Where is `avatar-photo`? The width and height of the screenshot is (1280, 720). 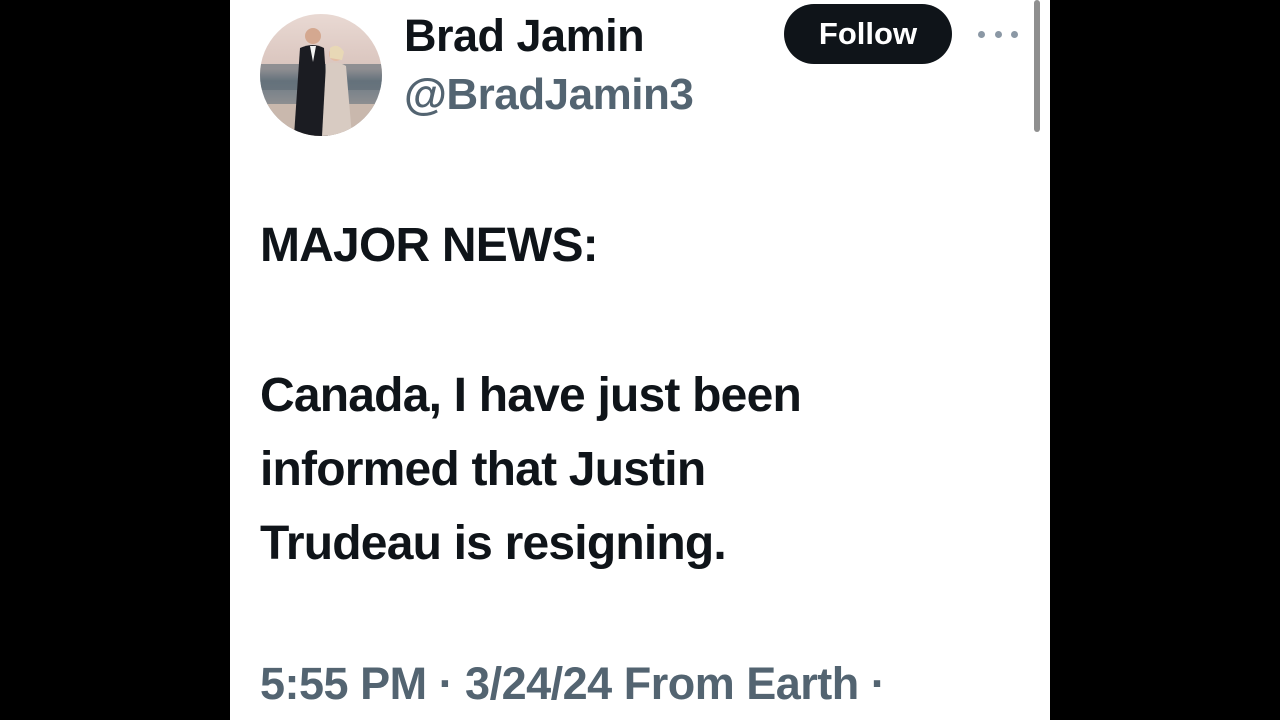 avatar-photo is located at coordinates (321, 75).